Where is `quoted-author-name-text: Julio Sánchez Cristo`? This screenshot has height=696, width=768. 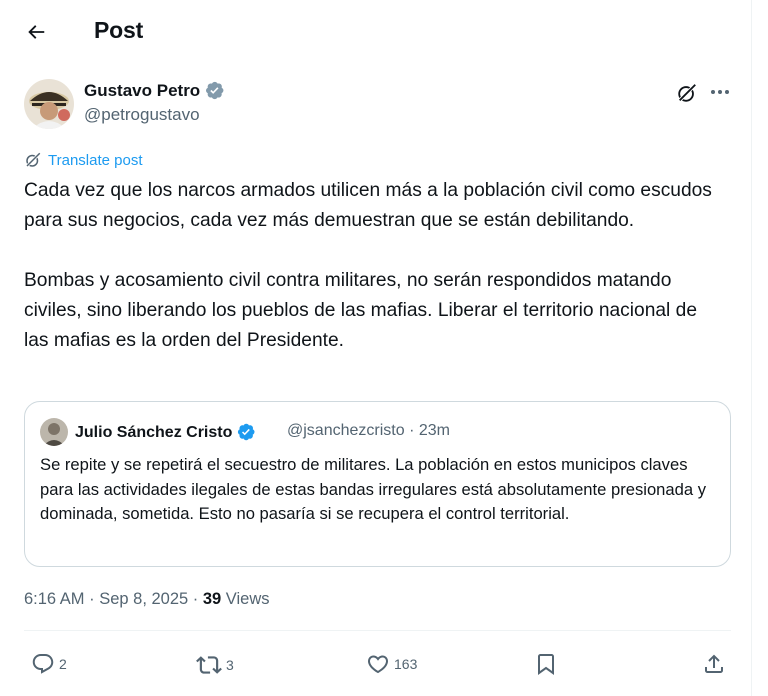 quoted-author-name-text: Julio Sánchez Cristo is located at coordinates (154, 432).